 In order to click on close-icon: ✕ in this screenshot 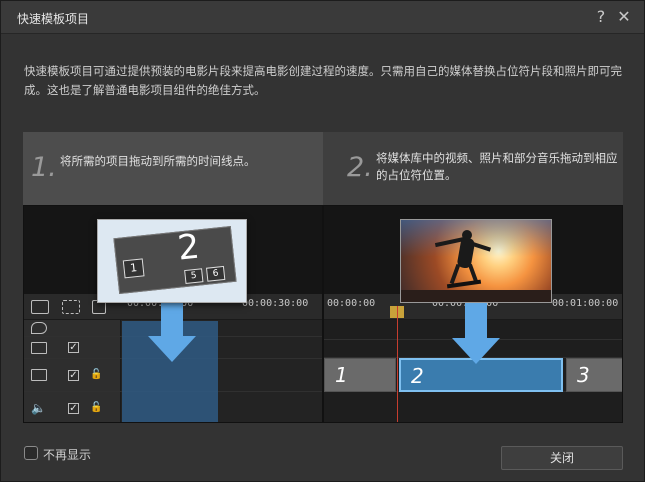, I will do `click(624, 17)`.